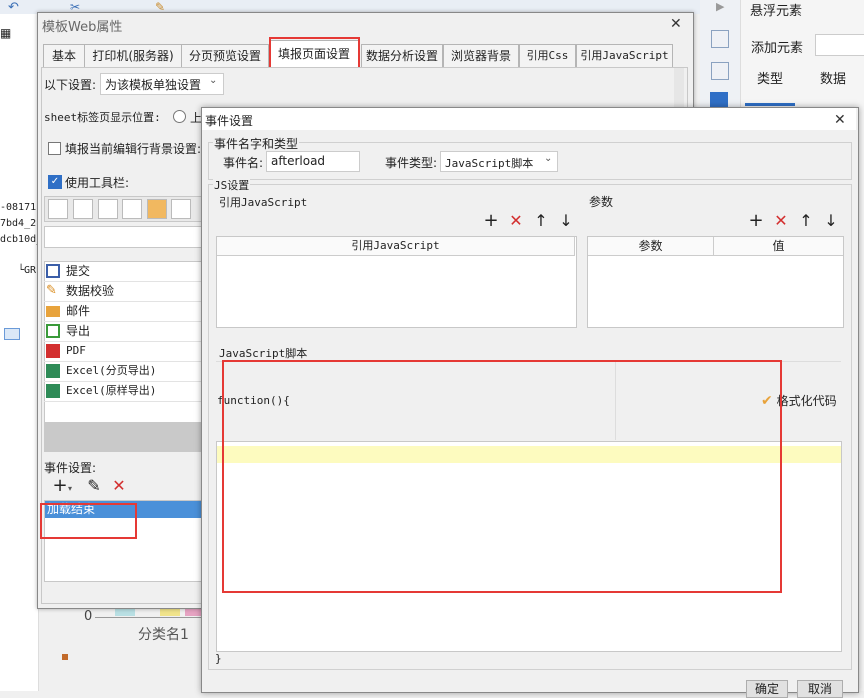 This screenshot has height=698, width=864. I want to click on toolbar-item-excel-page: Excel(分页导出), so click(124, 371).